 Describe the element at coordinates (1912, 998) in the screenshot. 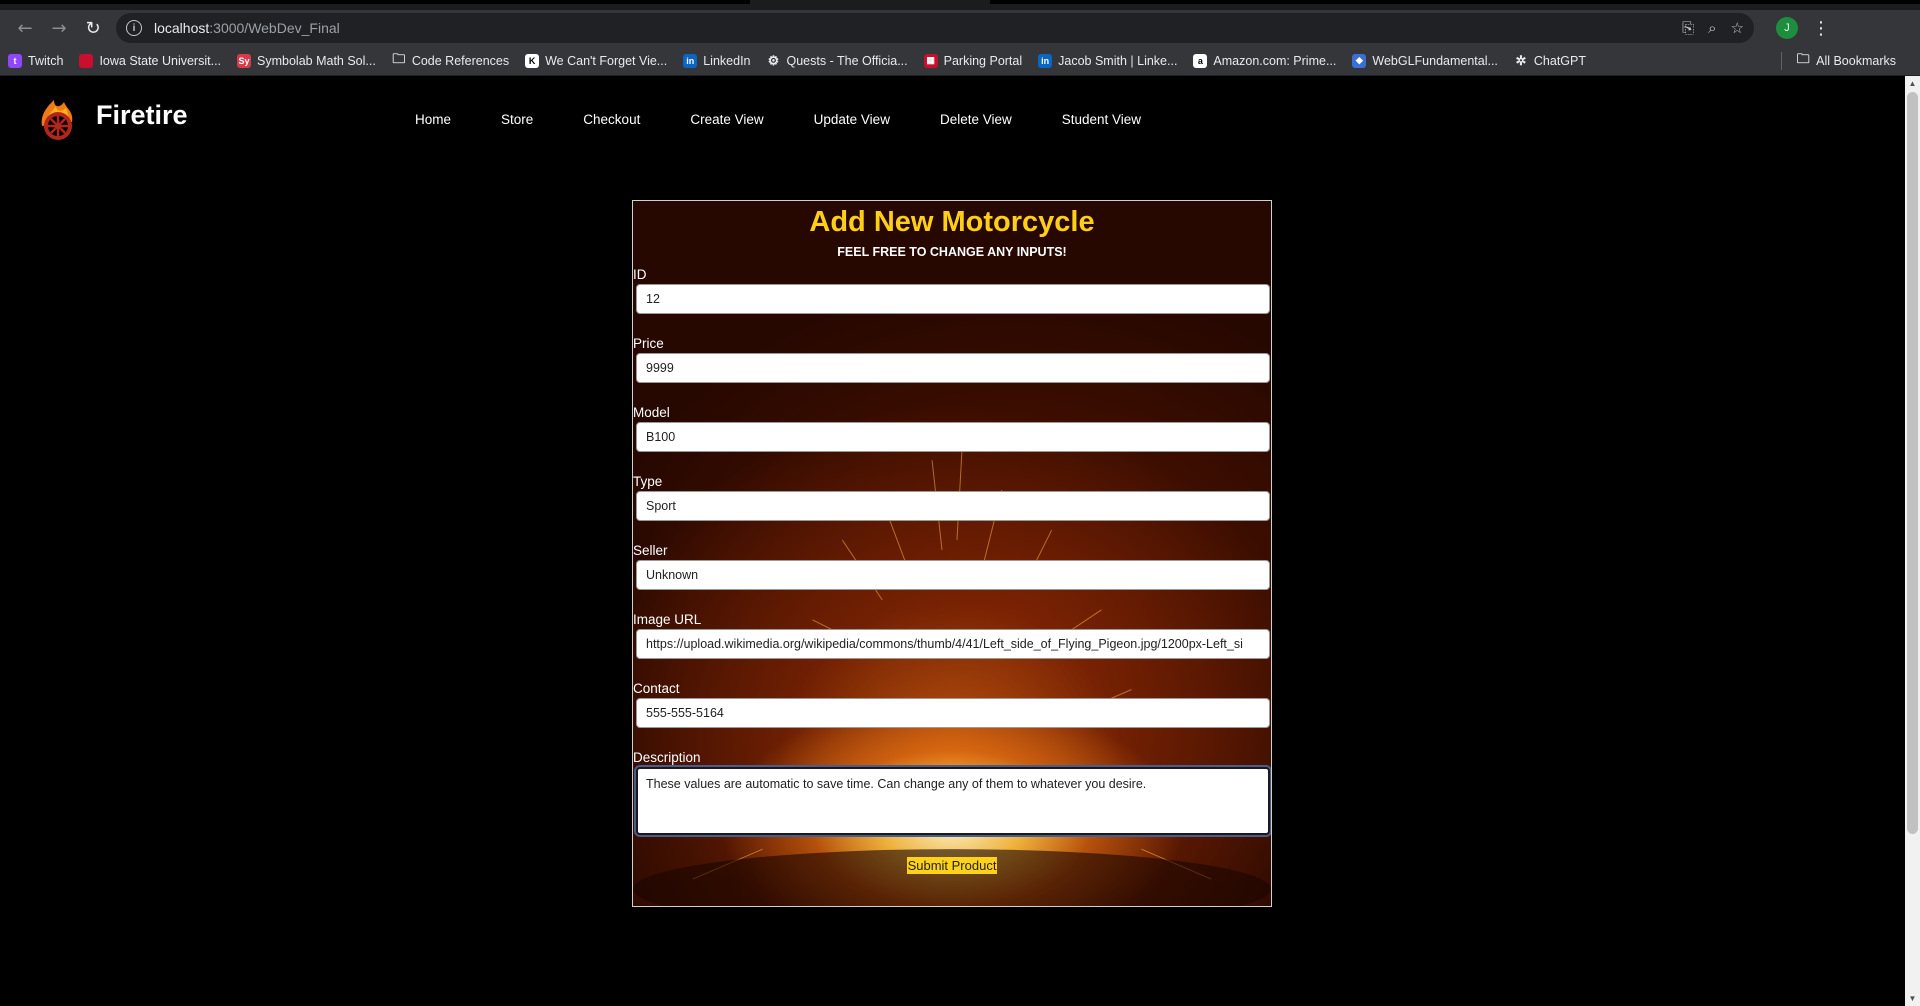

I see `scroll-down-icon: ▼` at that location.